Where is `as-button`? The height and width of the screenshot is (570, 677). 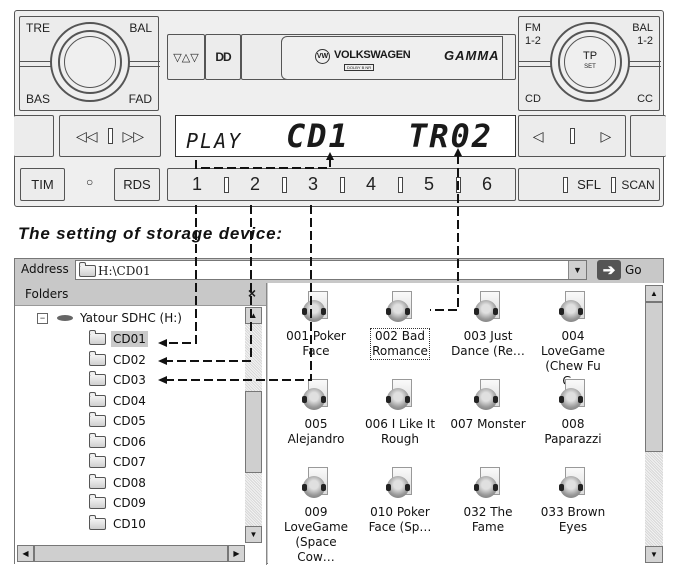 as-button is located at coordinates (542, 184).